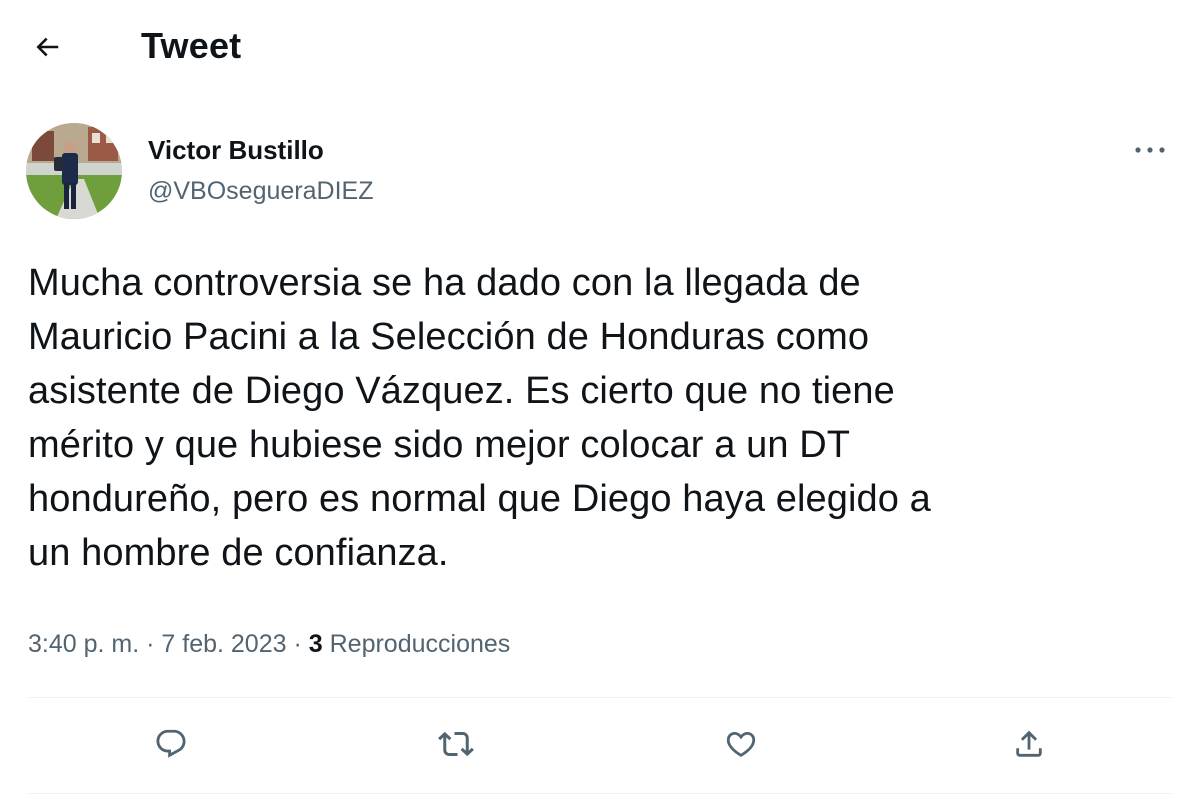 The height and width of the screenshot is (810, 1200). What do you see at coordinates (191, 45) in the screenshot?
I see `page-title: Tweet` at bounding box center [191, 45].